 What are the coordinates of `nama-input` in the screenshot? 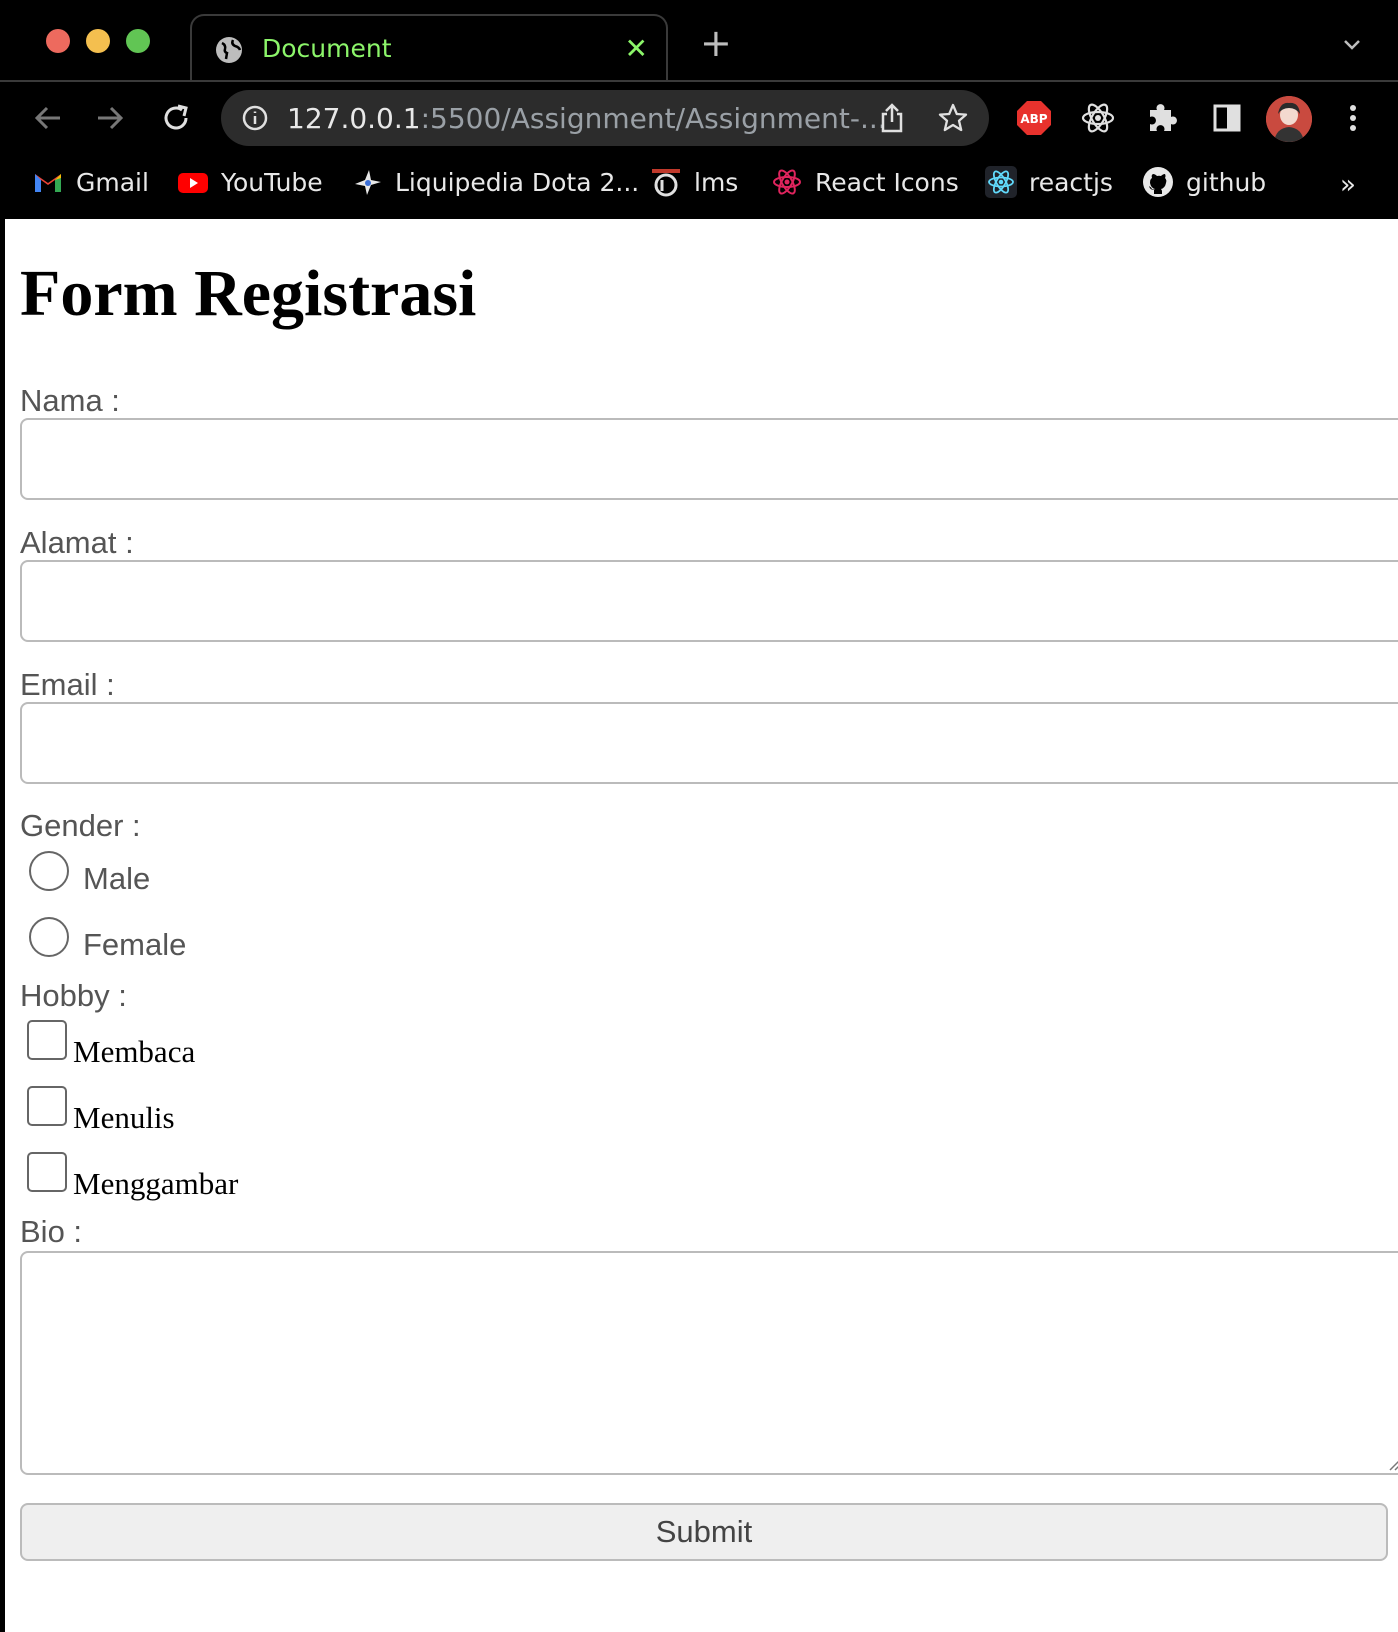 It's located at (709, 459).